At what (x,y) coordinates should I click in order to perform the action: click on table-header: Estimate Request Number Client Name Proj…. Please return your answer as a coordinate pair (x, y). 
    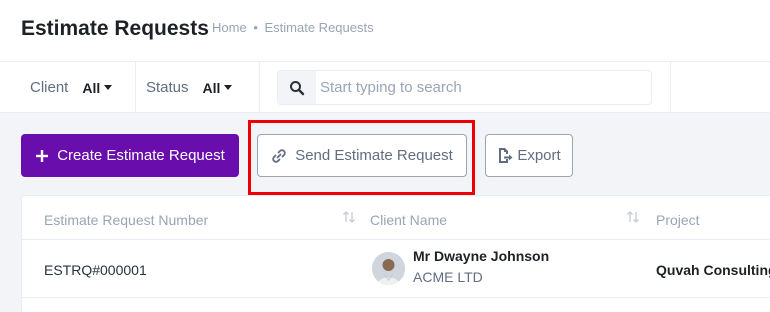
    Looking at the image, I should click on (396, 218).